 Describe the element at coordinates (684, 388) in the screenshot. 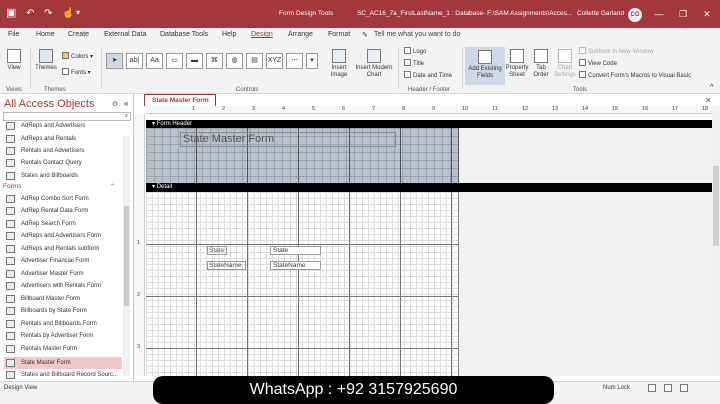

I see `design-view-icon` at that location.